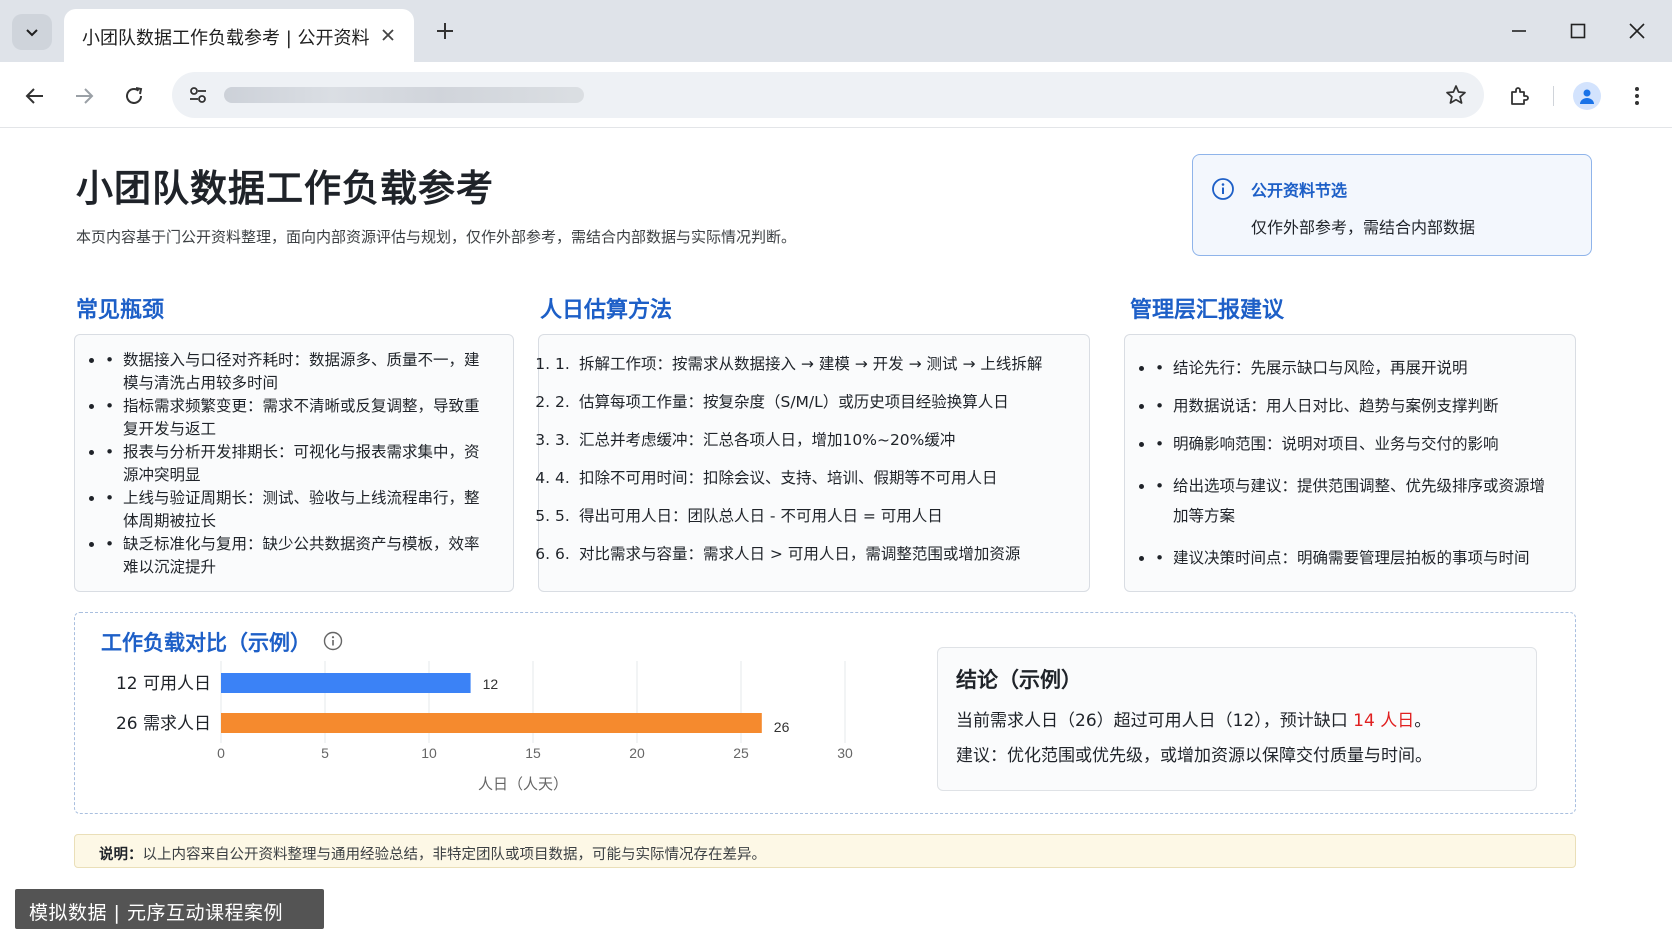  What do you see at coordinates (121, 855) in the screenshot?
I see `note-label: 说明：` at bounding box center [121, 855].